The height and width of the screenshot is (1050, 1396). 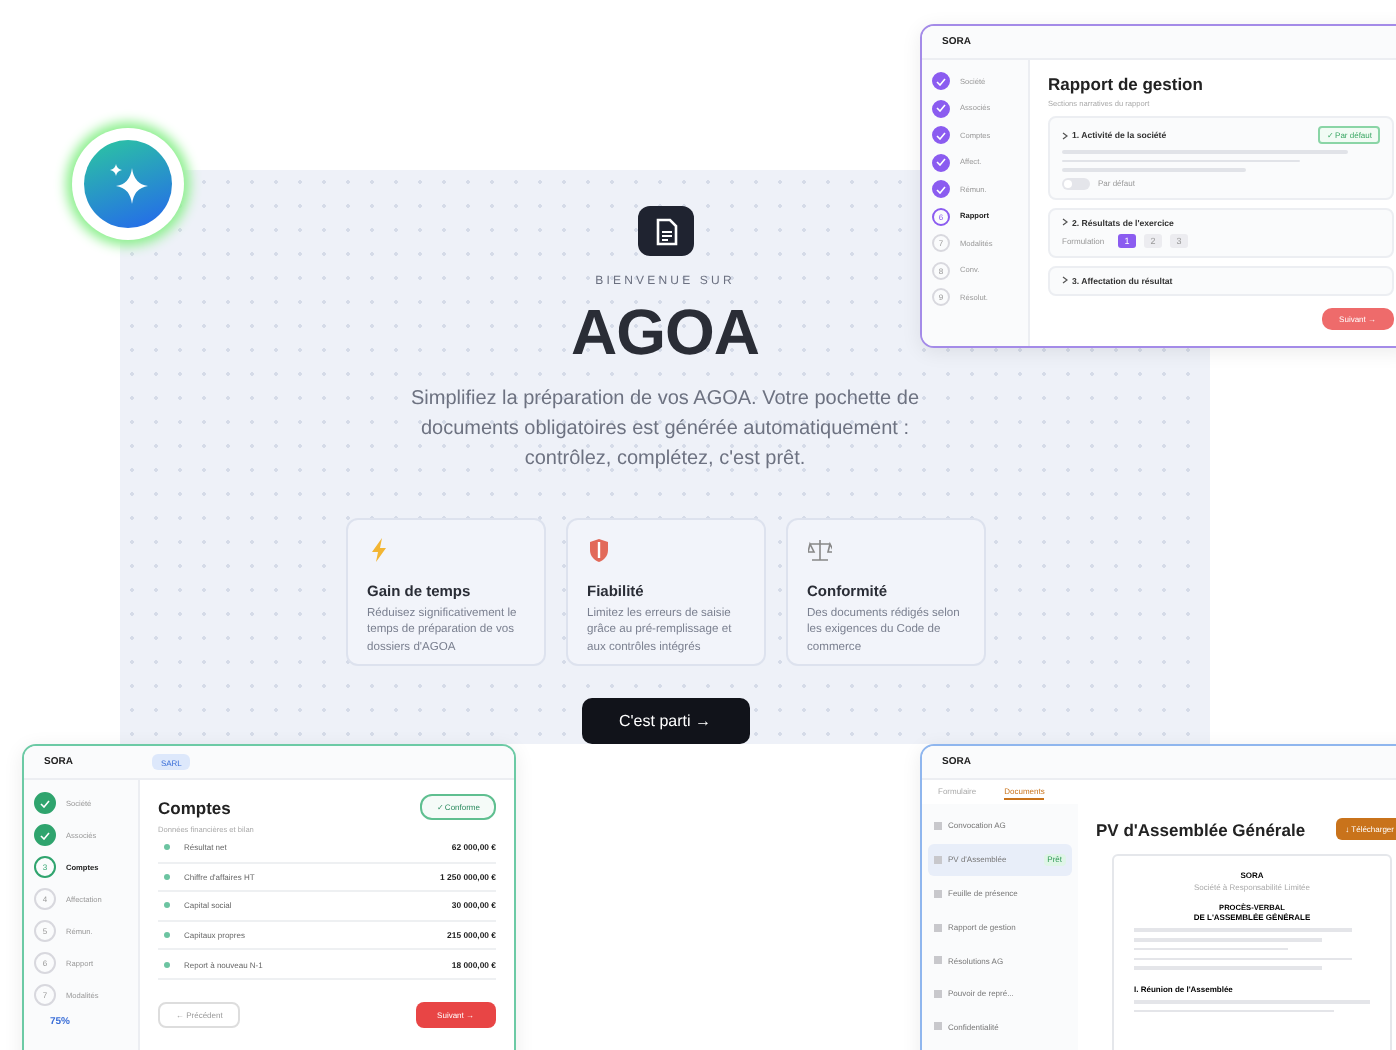 What do you see at coordinates (665, 721) in the screenshot?
I see `start-button: C'est parti →` at bounding box center [665, 721].